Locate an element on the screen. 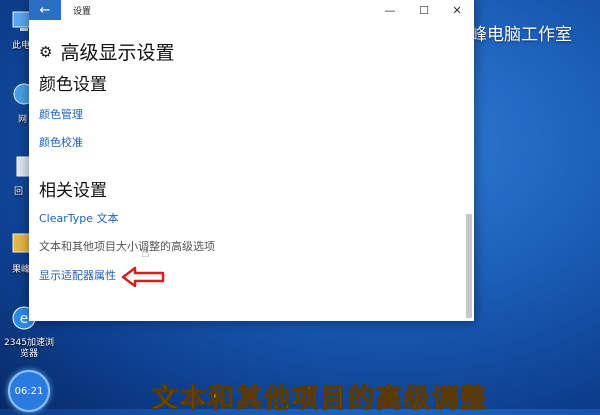 Image resolution: width=600 pixels, height=415 pixels. back-arrow-icon: ← is located at coordinates (45, 10).